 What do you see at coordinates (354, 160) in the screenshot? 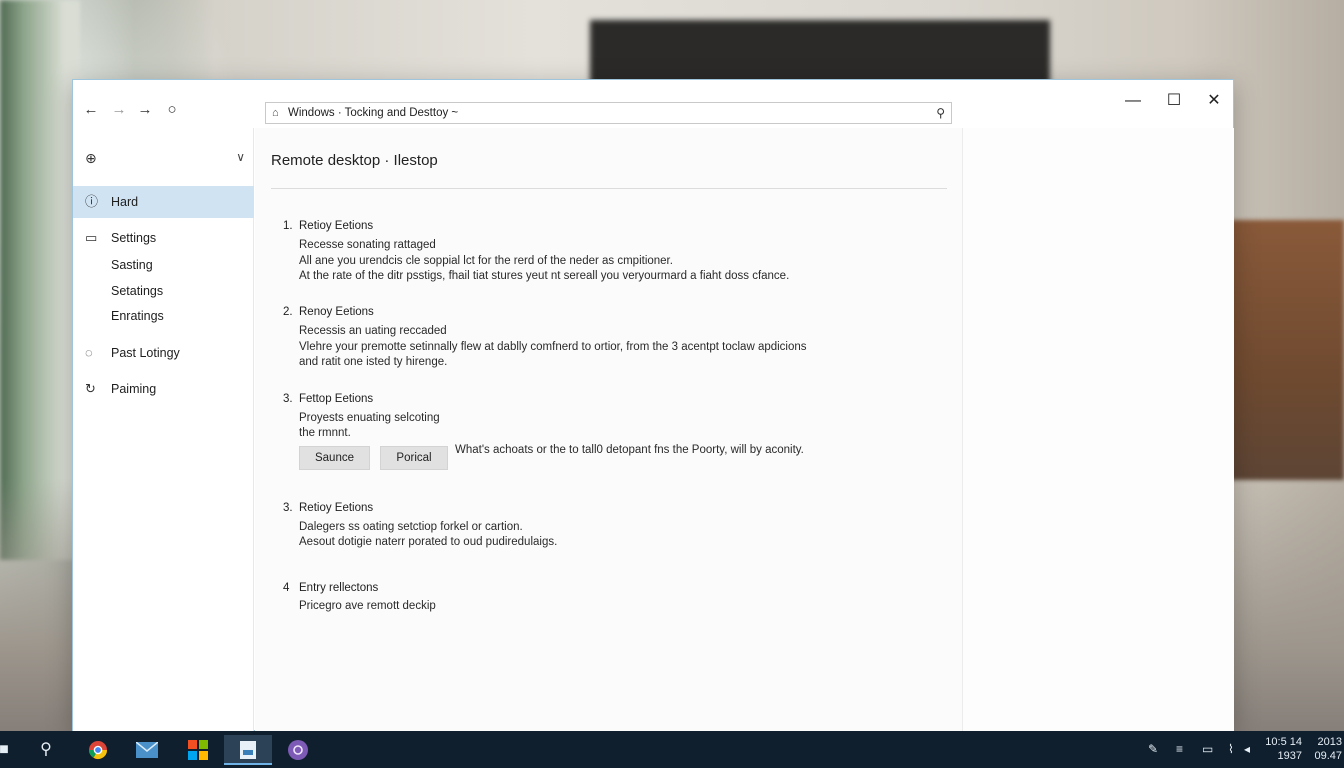
I see `page-title: Remote desktop · Ilestop` at bounding box center [354, 160].